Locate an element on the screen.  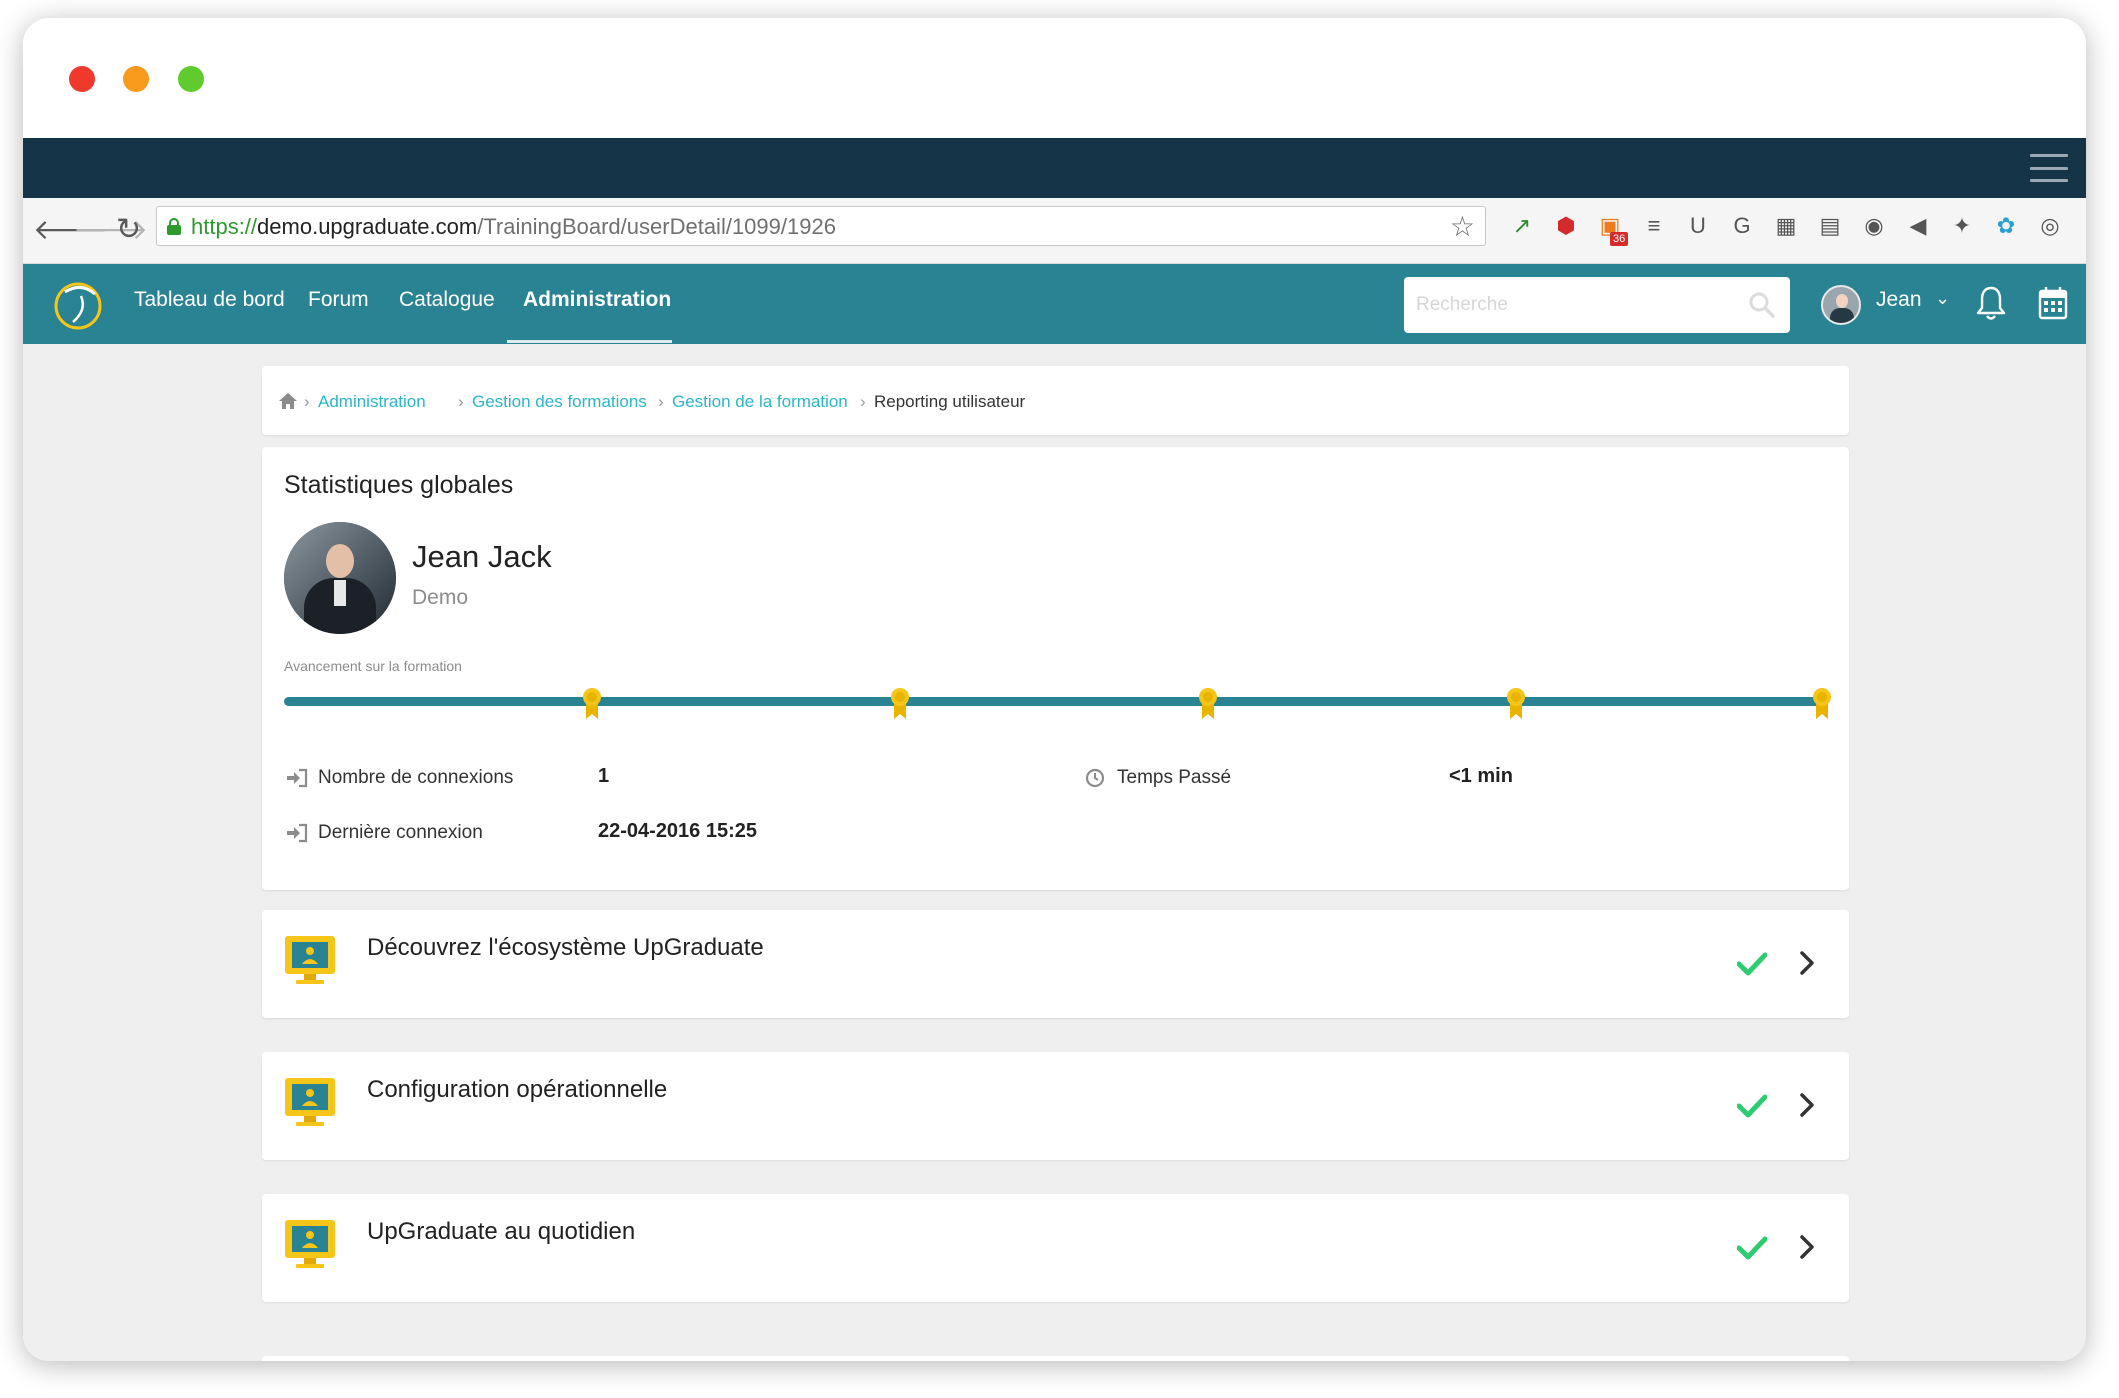
user-menu-name: Jean is located at coordinates (1899, 300).